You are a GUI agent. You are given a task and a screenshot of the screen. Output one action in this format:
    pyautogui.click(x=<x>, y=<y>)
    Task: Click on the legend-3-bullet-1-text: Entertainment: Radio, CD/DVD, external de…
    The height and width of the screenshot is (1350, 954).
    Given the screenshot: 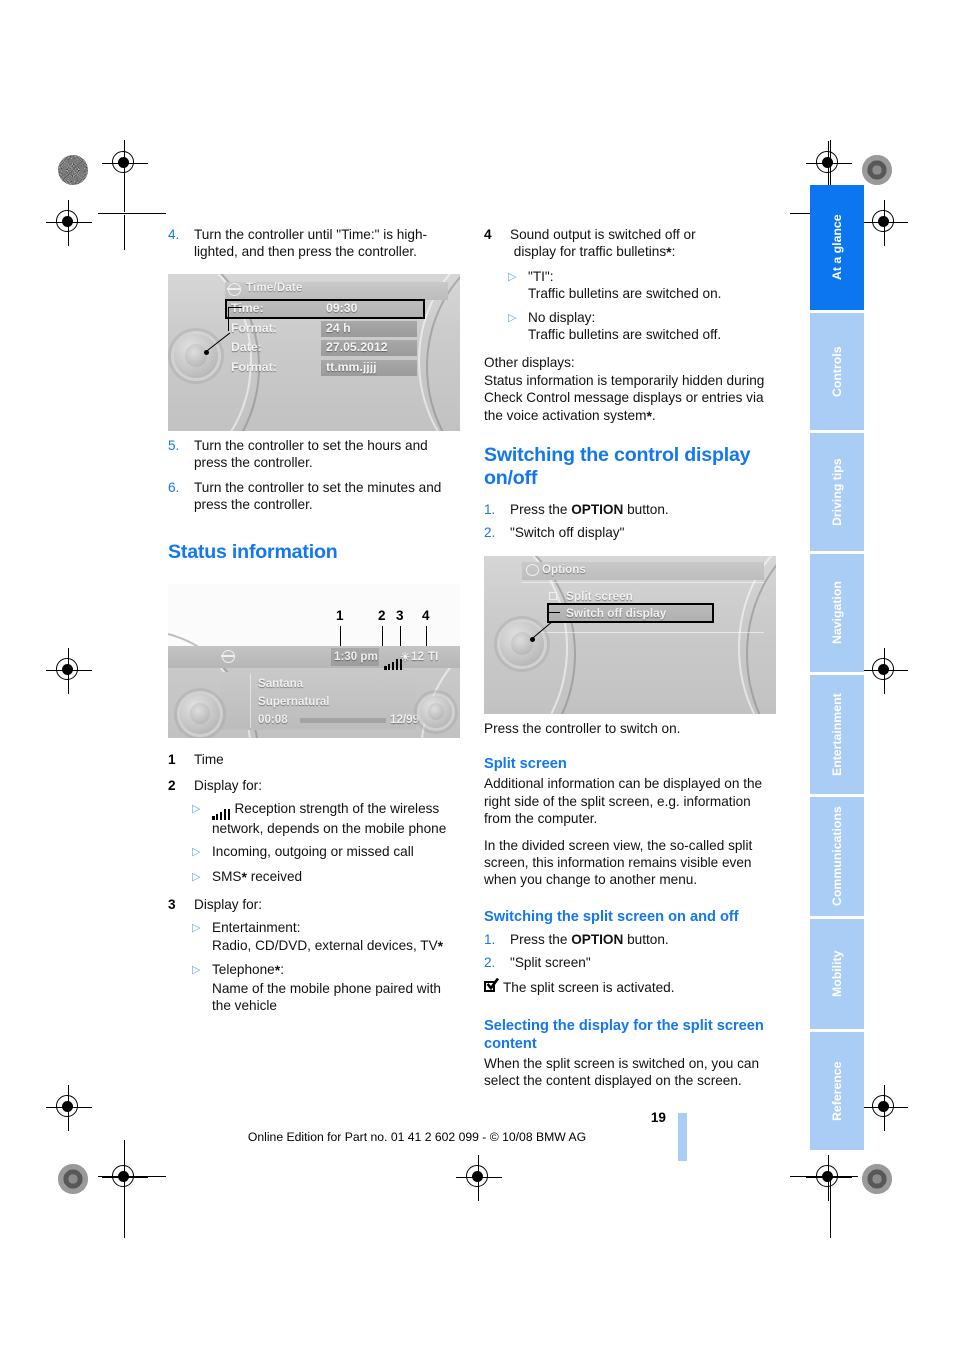 What is the action you would take?
    pyautogui.click(x=328, y=937)
    